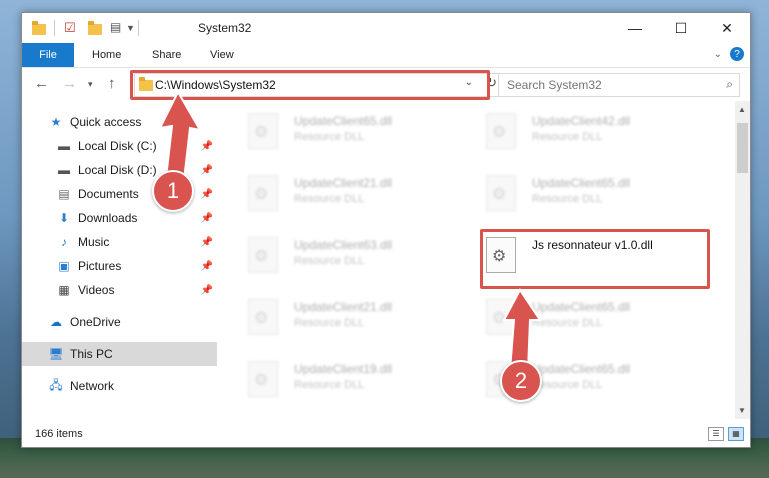 The width and height of the screenshot is (769, 478). Describe the element at coordinates (119, 386) in the screenshot. I see `nav-item-network: 🖧 Network` at that location.